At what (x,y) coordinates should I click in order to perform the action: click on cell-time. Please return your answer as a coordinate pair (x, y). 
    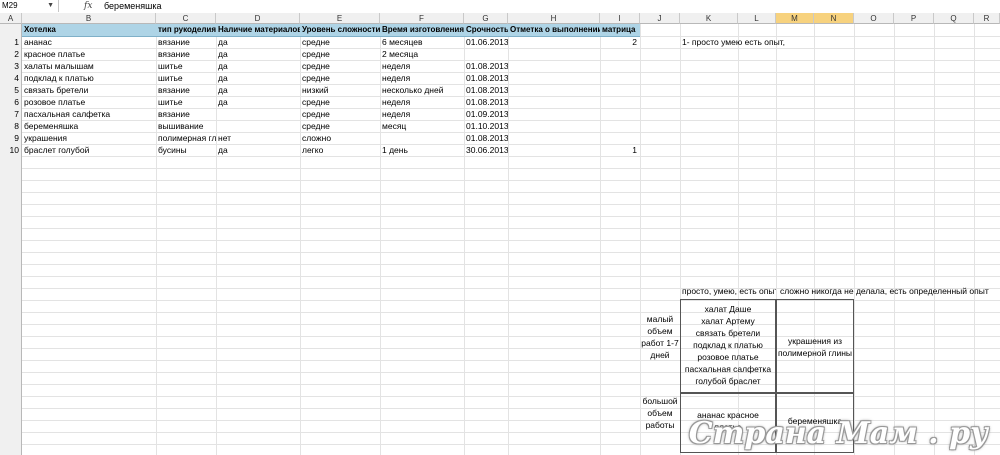
    Looking at the image, I should click on (422, 138).